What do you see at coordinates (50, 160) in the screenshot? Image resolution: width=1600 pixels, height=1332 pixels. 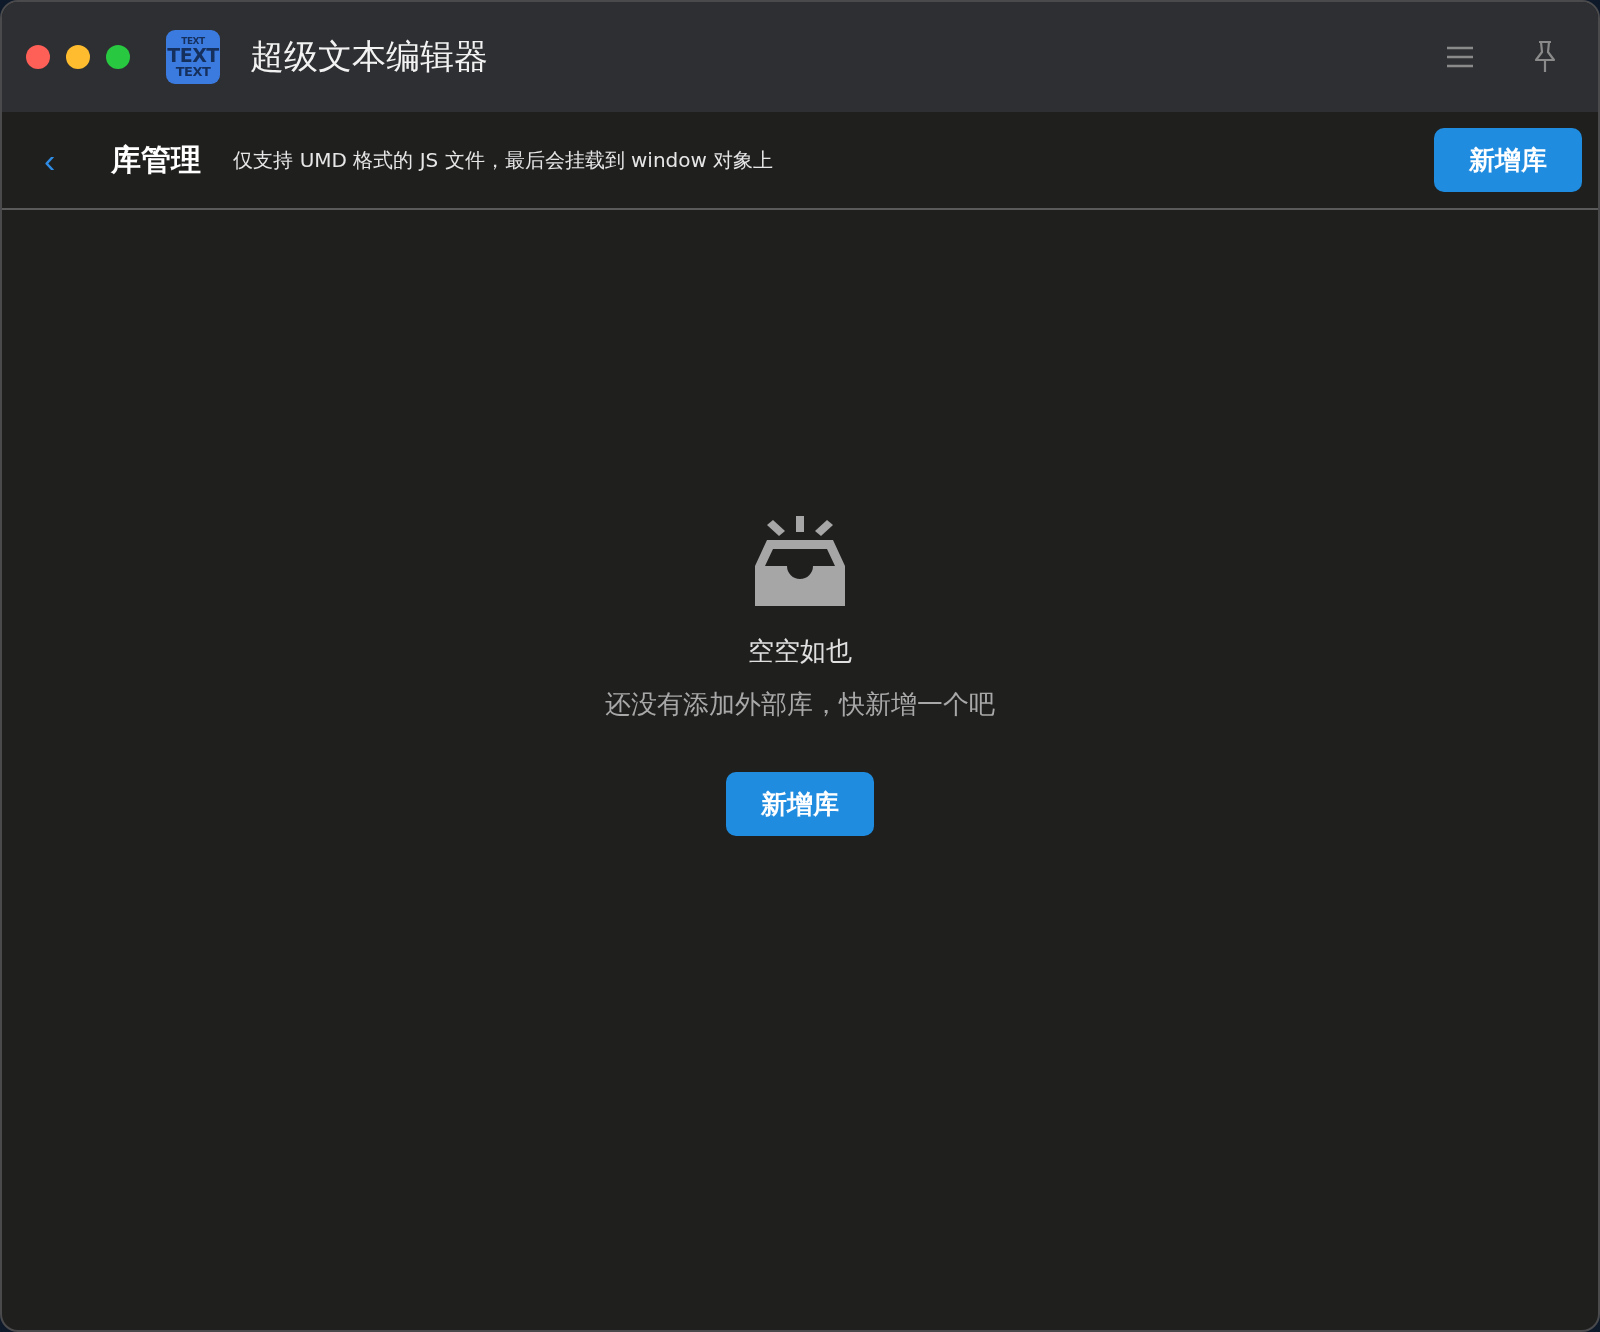 I see `back-button: ‹` at bounding box center [50, 160].